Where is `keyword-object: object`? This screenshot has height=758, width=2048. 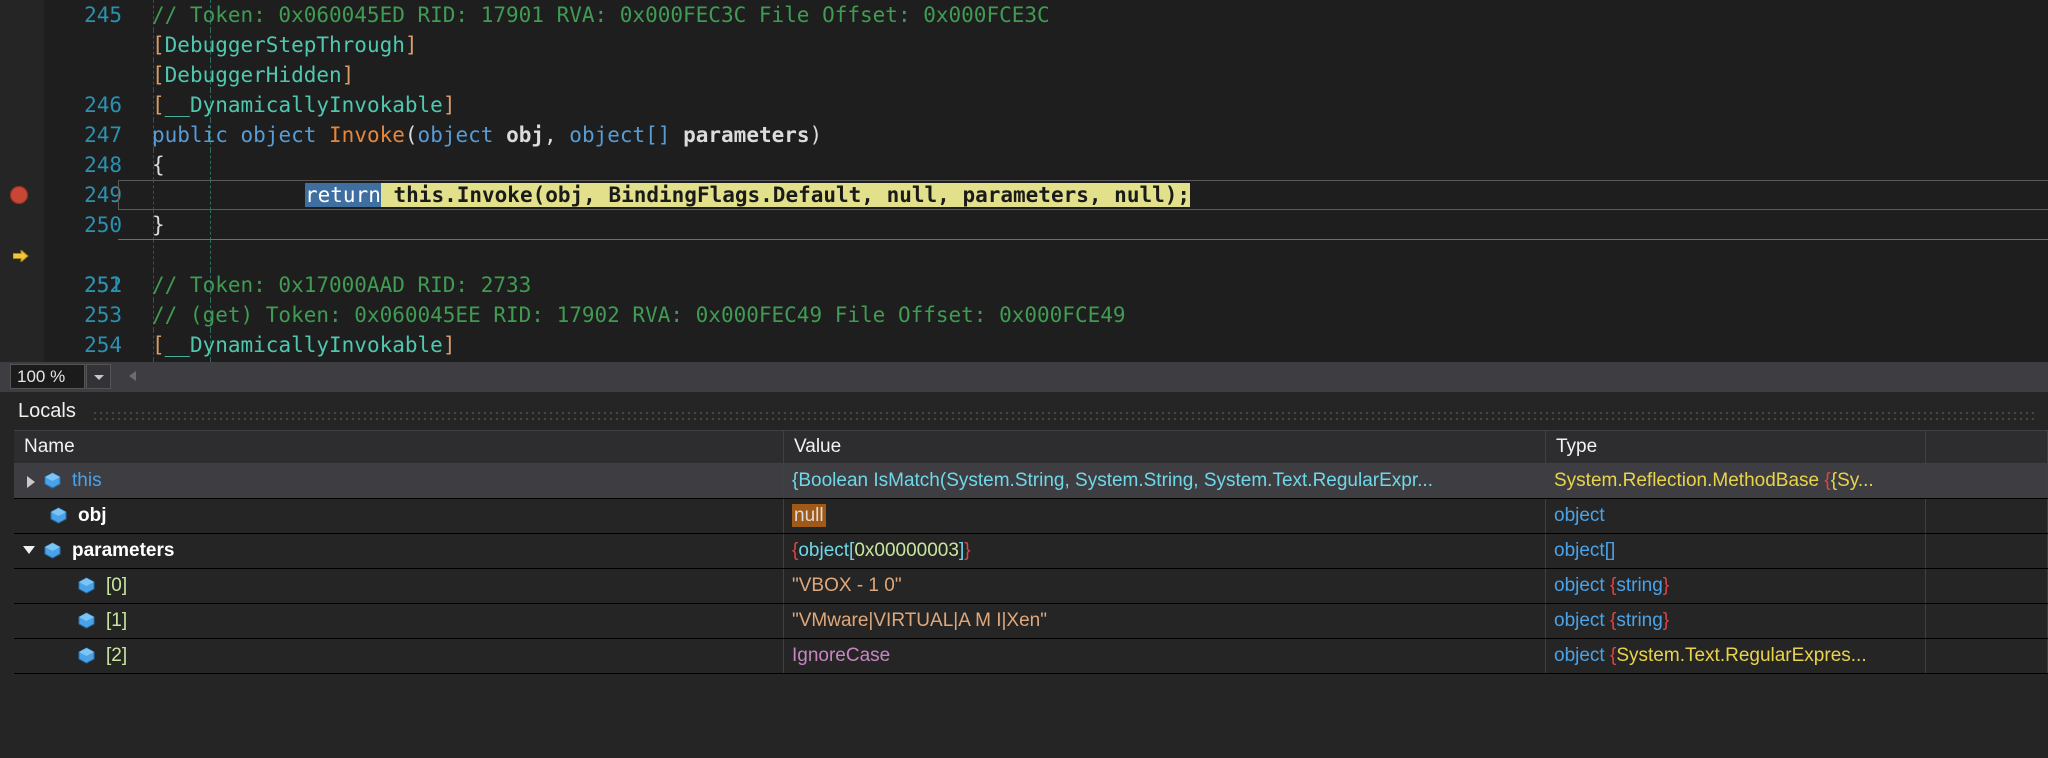 keyword-object: object is located at coordinates (278, 135).